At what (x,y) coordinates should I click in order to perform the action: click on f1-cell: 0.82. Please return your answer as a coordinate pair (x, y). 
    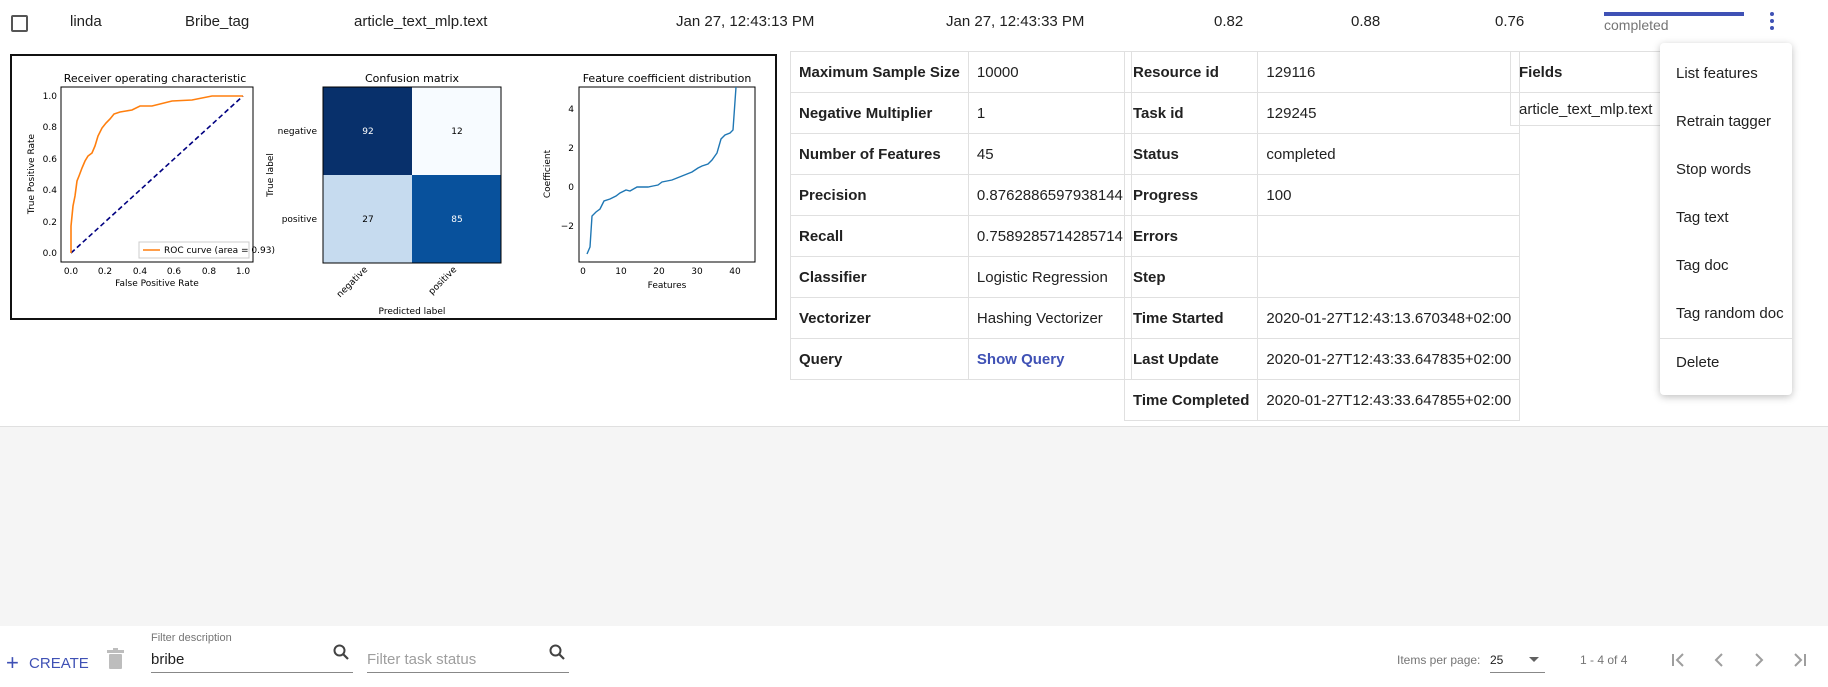
    Looking at the image, I should click on (1229, 21).